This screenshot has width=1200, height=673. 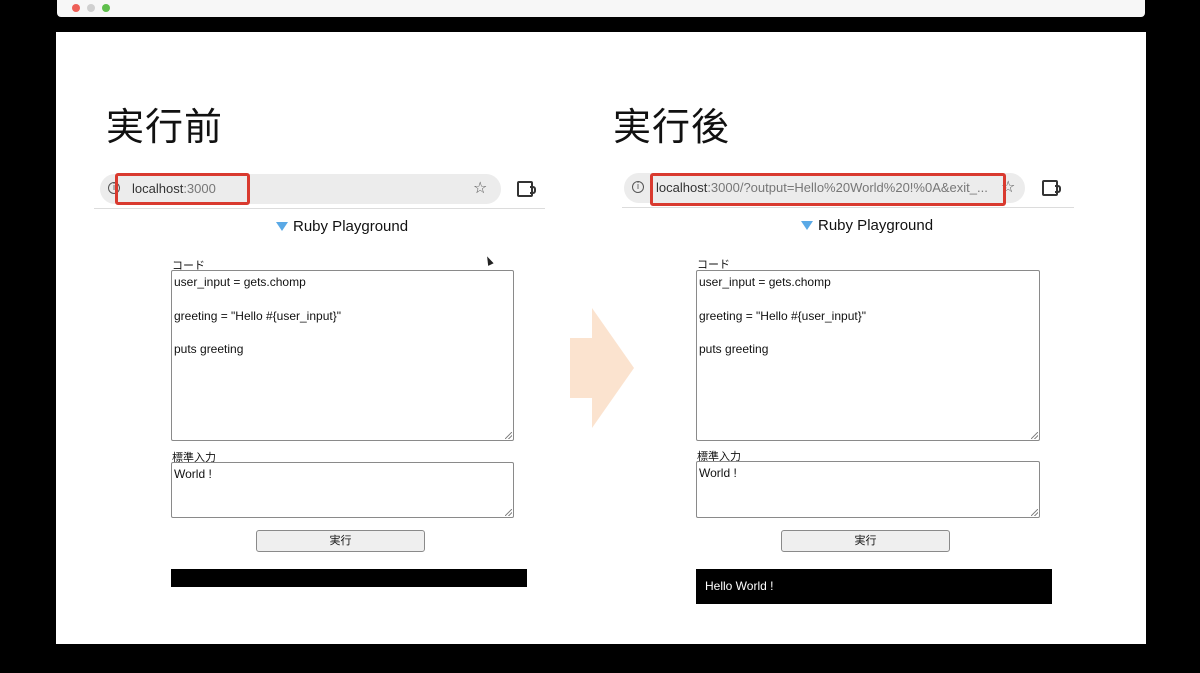 What do you see at coordinates (106, 8) in the screenshot?
I see `maximize-window-button` at bounding box center [106, 8].